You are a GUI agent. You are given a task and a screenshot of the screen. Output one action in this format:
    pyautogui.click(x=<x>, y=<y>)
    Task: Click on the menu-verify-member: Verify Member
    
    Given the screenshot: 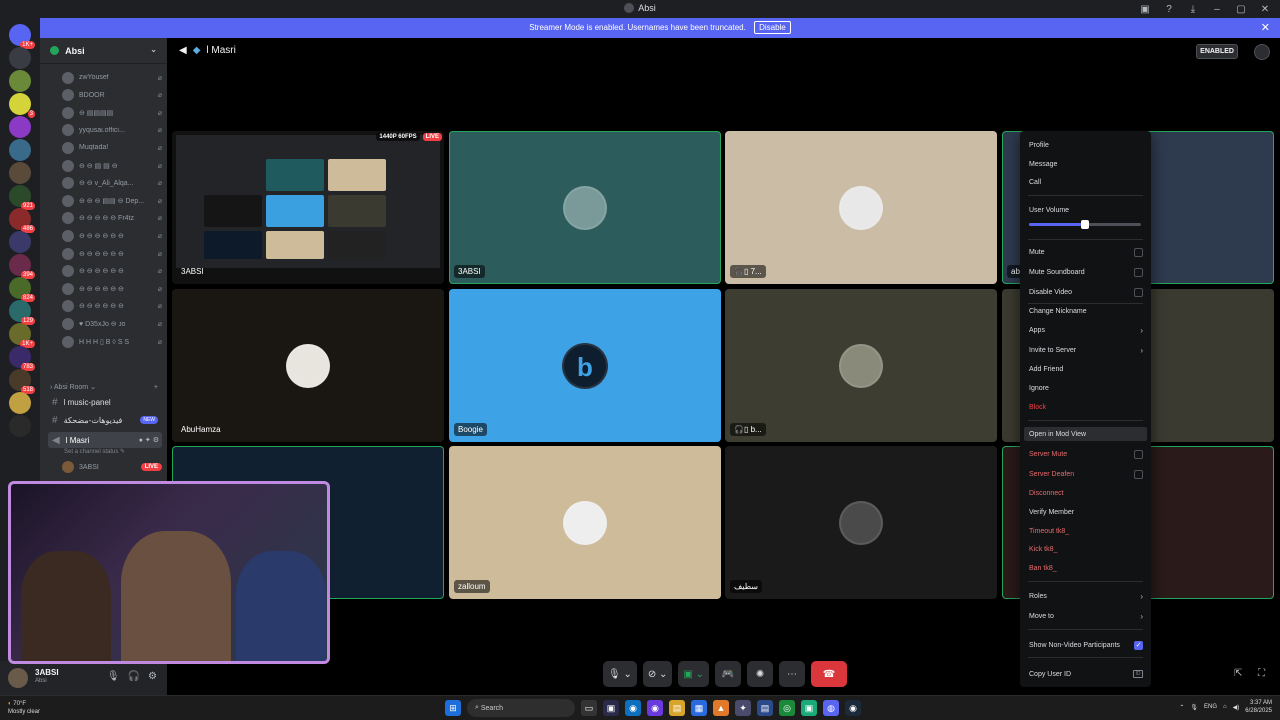 What is the action you would take?
    pyautogui.click(x=1086, y=512)
    